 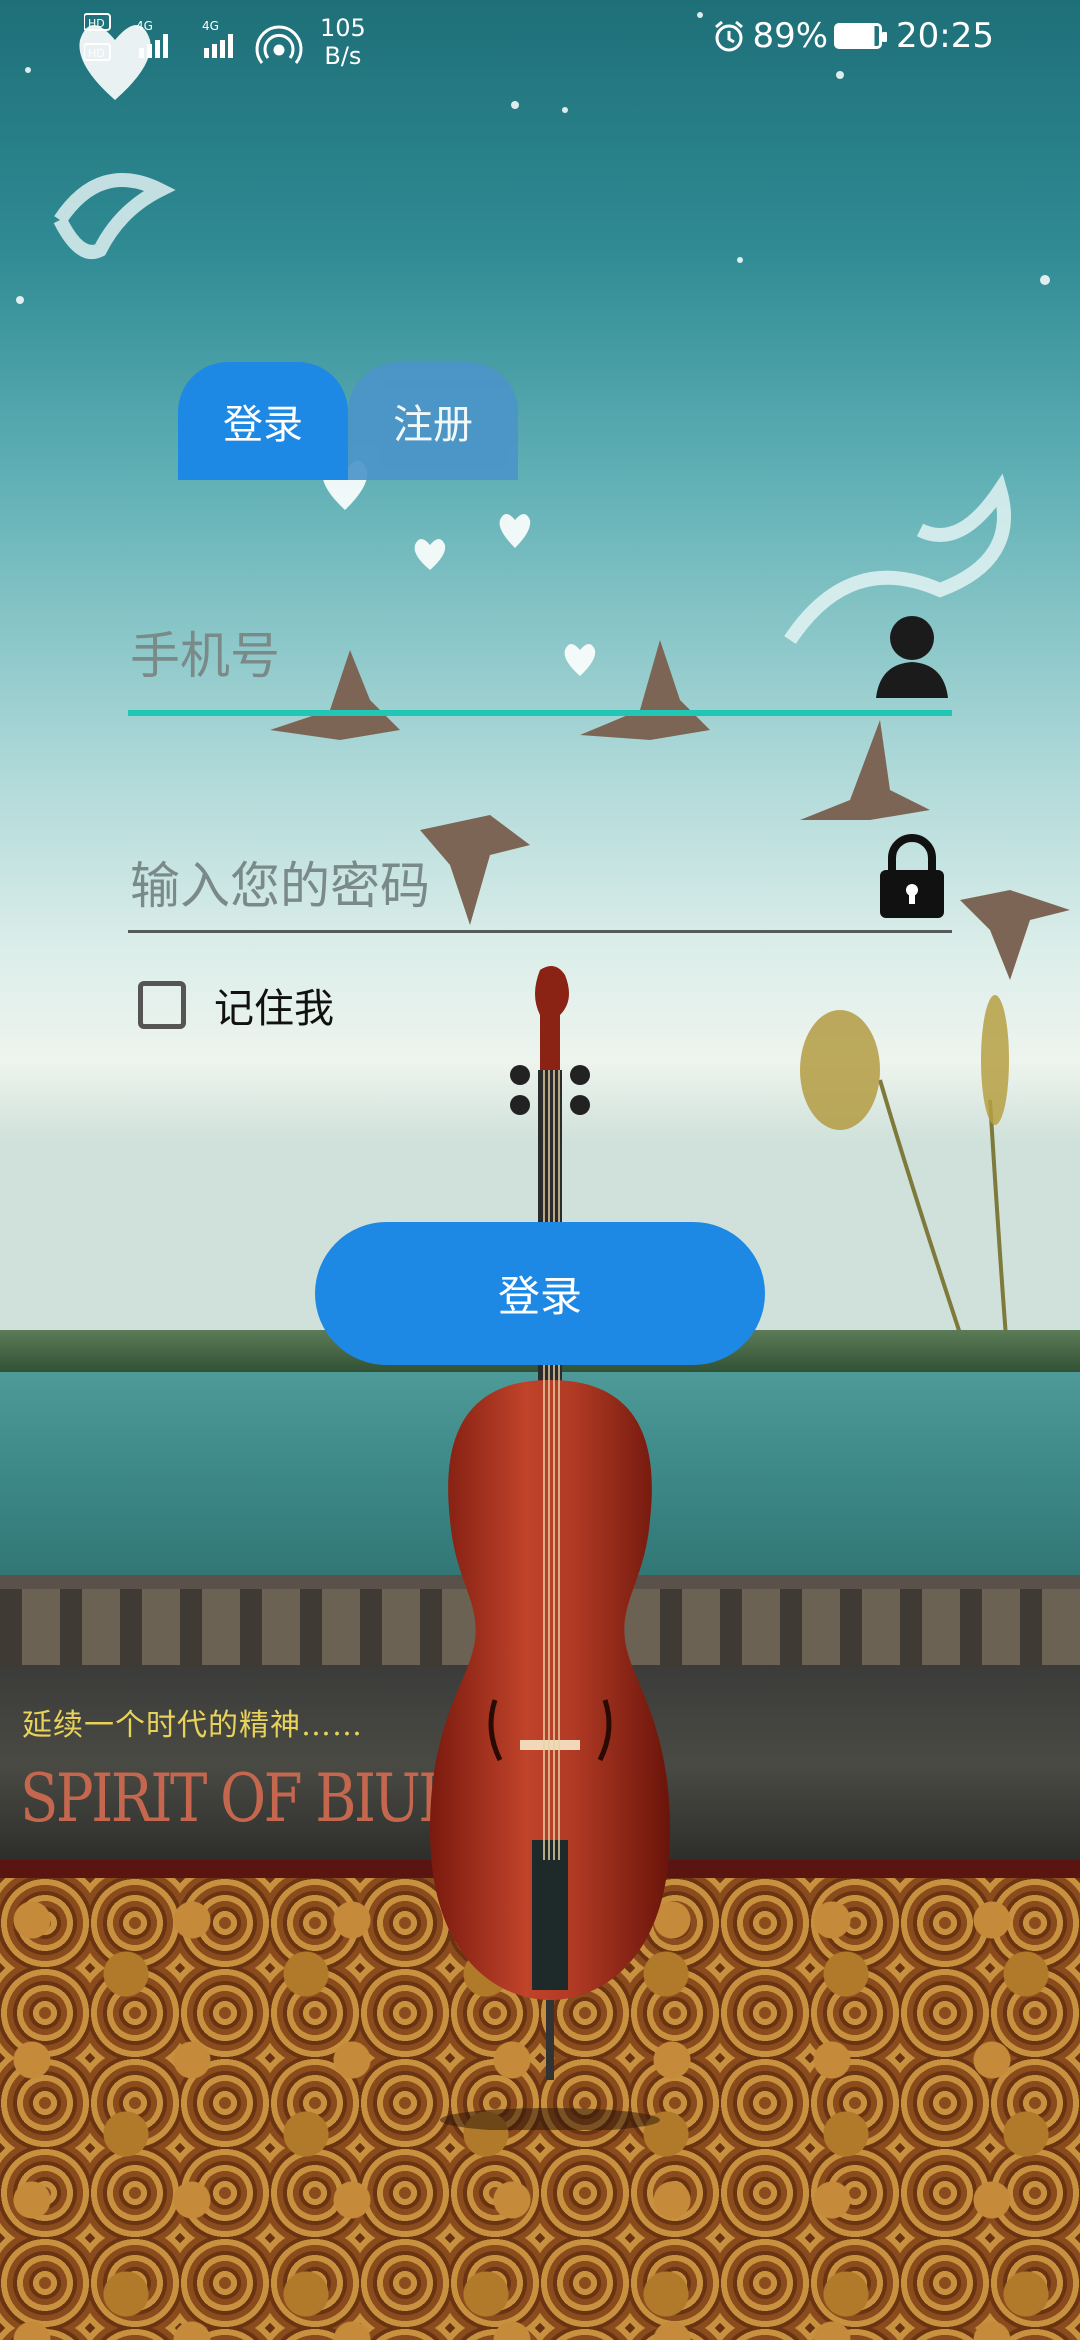 I want to click on password-field, so click(x=540, y=881).